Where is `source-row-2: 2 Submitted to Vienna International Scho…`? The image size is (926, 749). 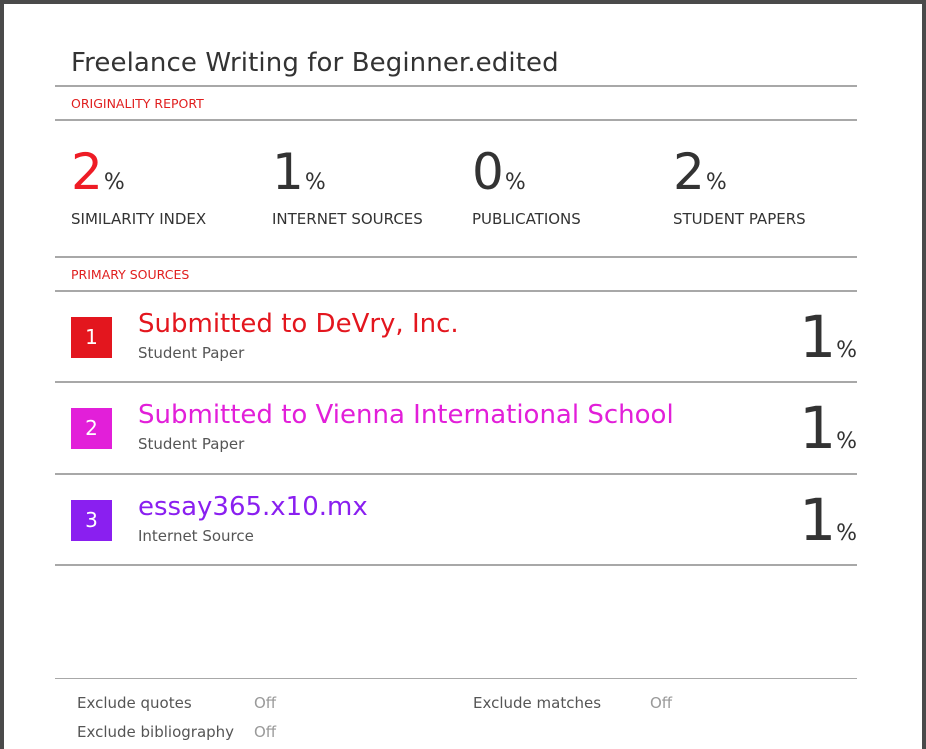 source-row-2: 2 Submitted to Vienna International Scho… is located at coordinates (456, 428).